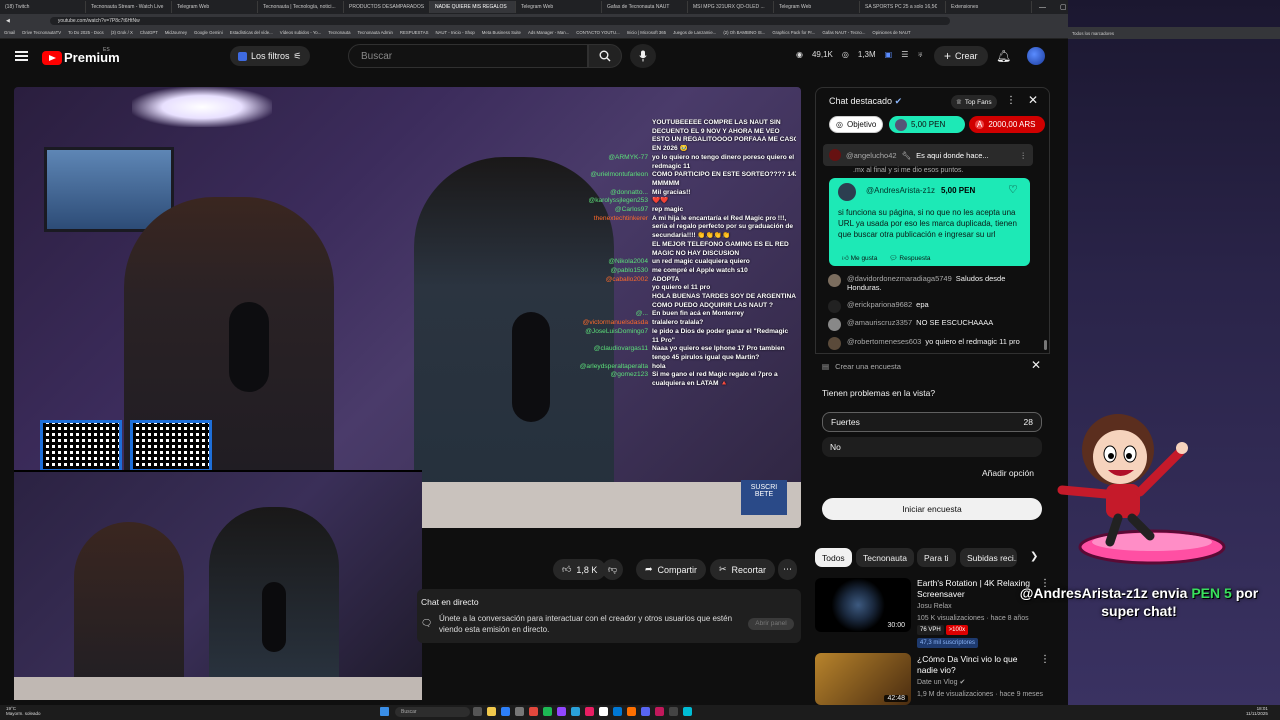  Describe the element at coordinates (454, 32) in the screenshot. I see `bookmark-item: NAUT - Inicio - Shop` at that location.